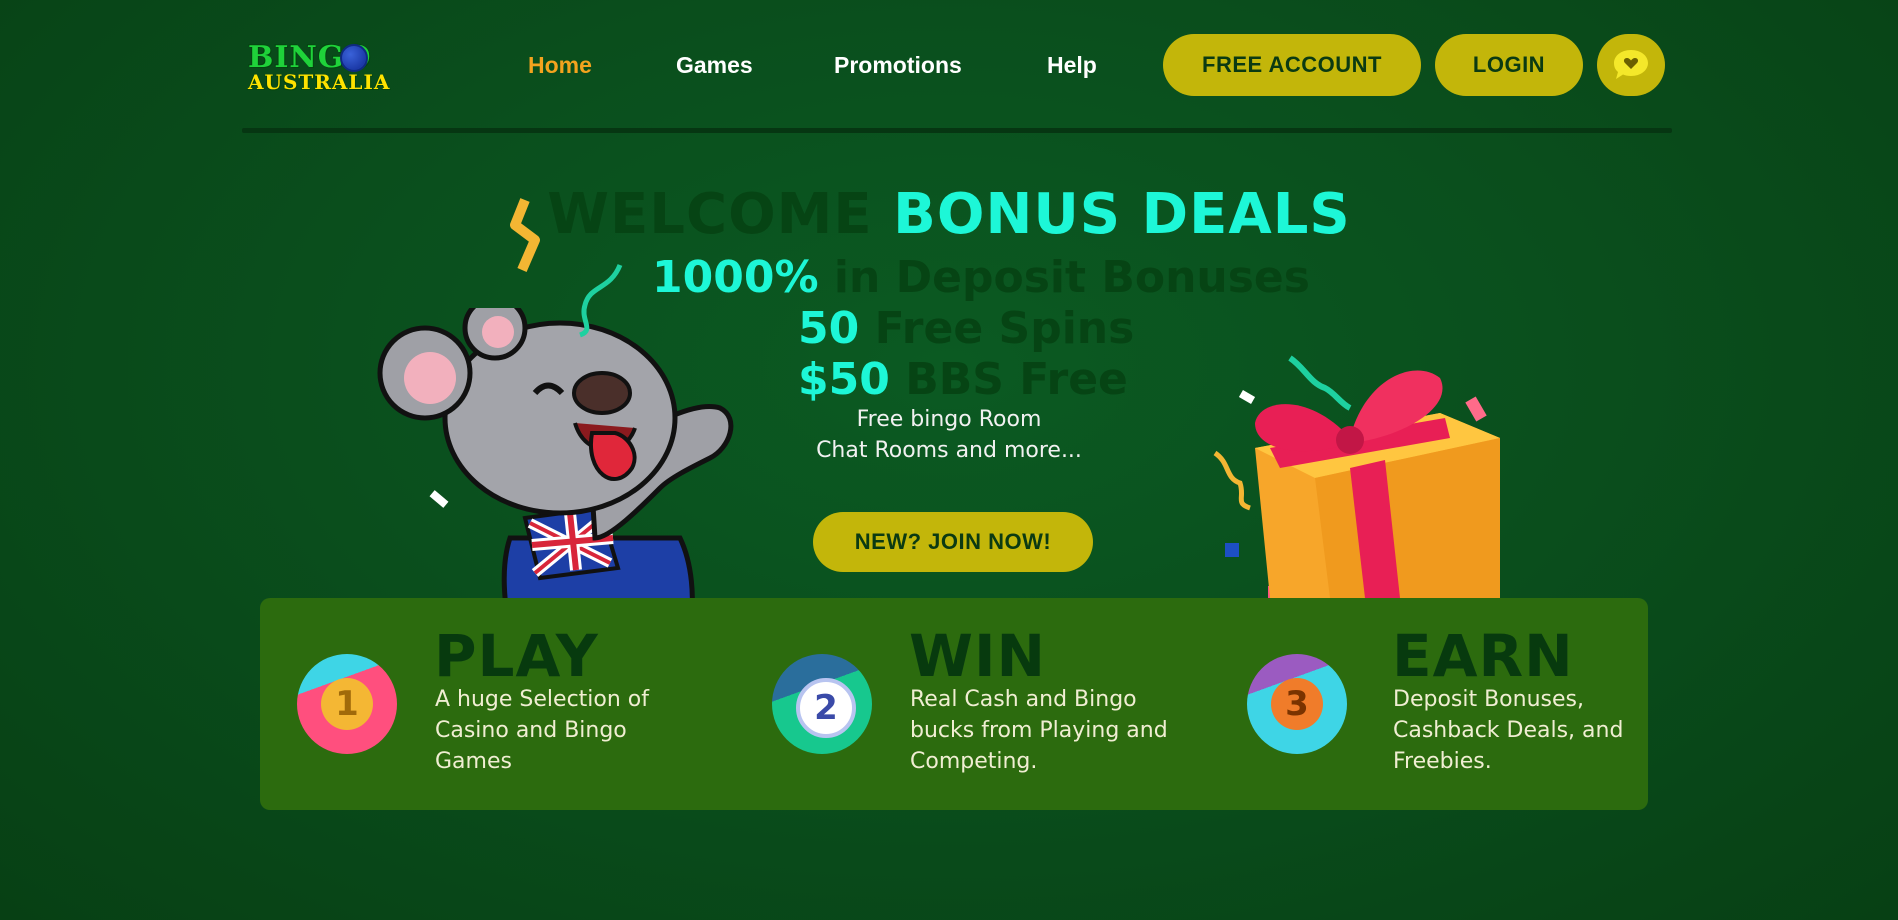  What do you see at coordinates (1292, 65) in the screenshot?
I see `free-account-button: FREE ACCOUNT` at bounding box center [1292, 65].